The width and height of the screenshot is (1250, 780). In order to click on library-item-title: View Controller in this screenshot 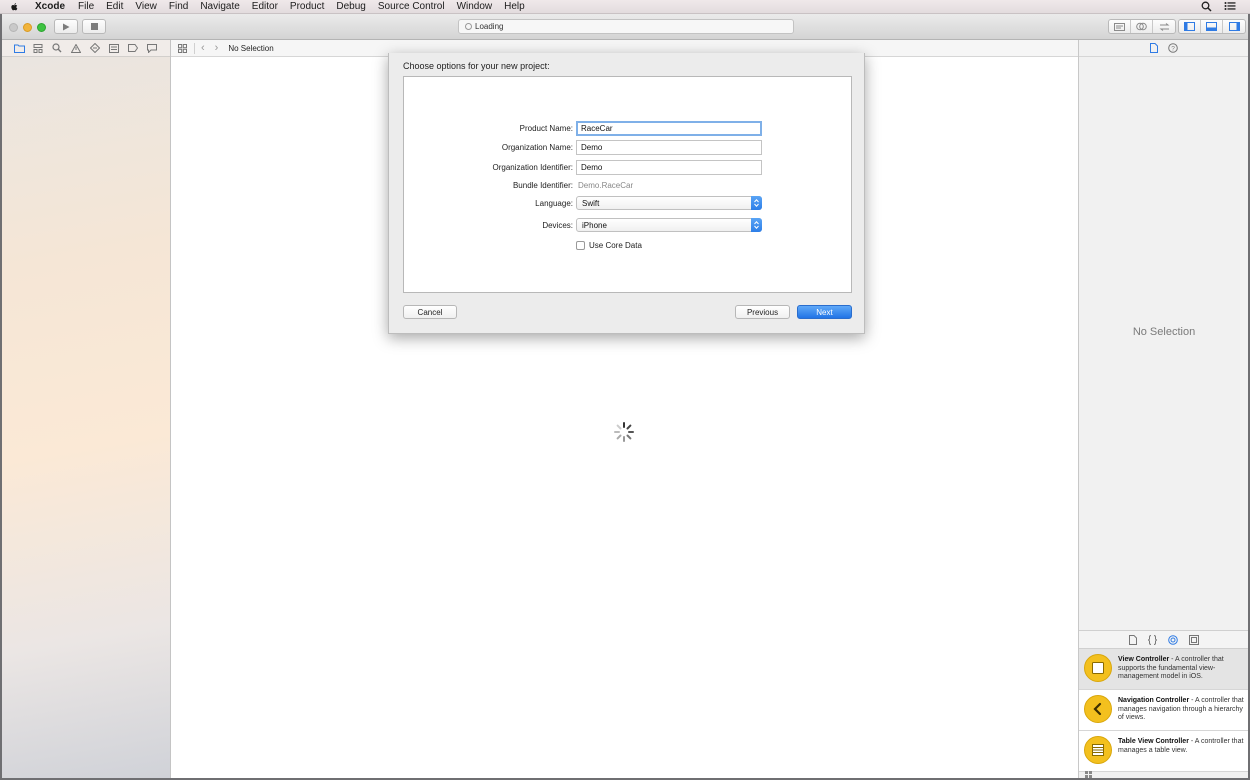, I will do `click(1144, 659)`.